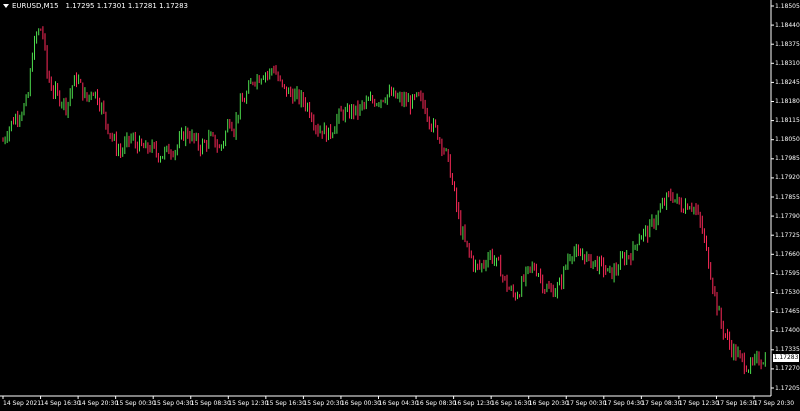 The height and width of the screenshot is (411, 800). I want to click on price-tick-label: 1.18050, so click(787, 140).